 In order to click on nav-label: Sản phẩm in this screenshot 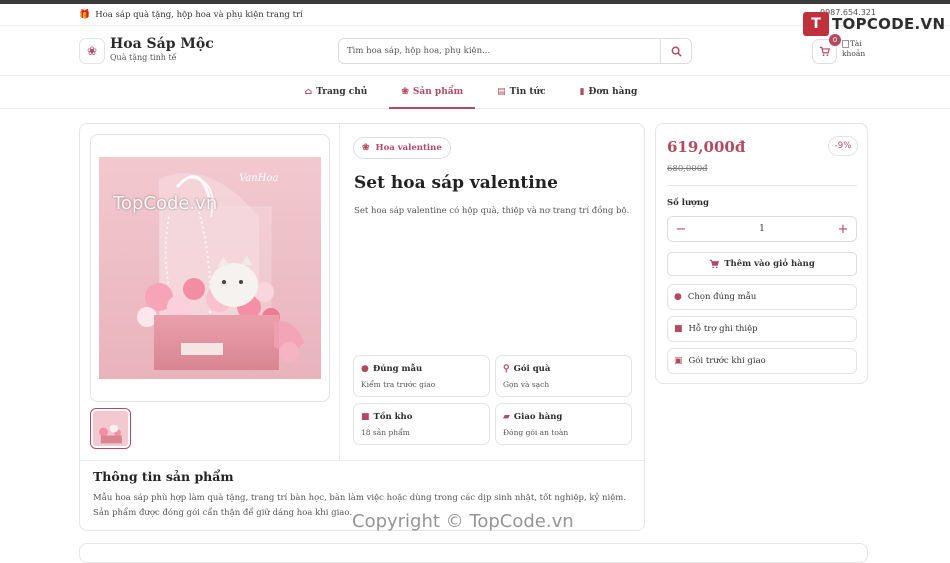, I will do `click(438, 92)`.